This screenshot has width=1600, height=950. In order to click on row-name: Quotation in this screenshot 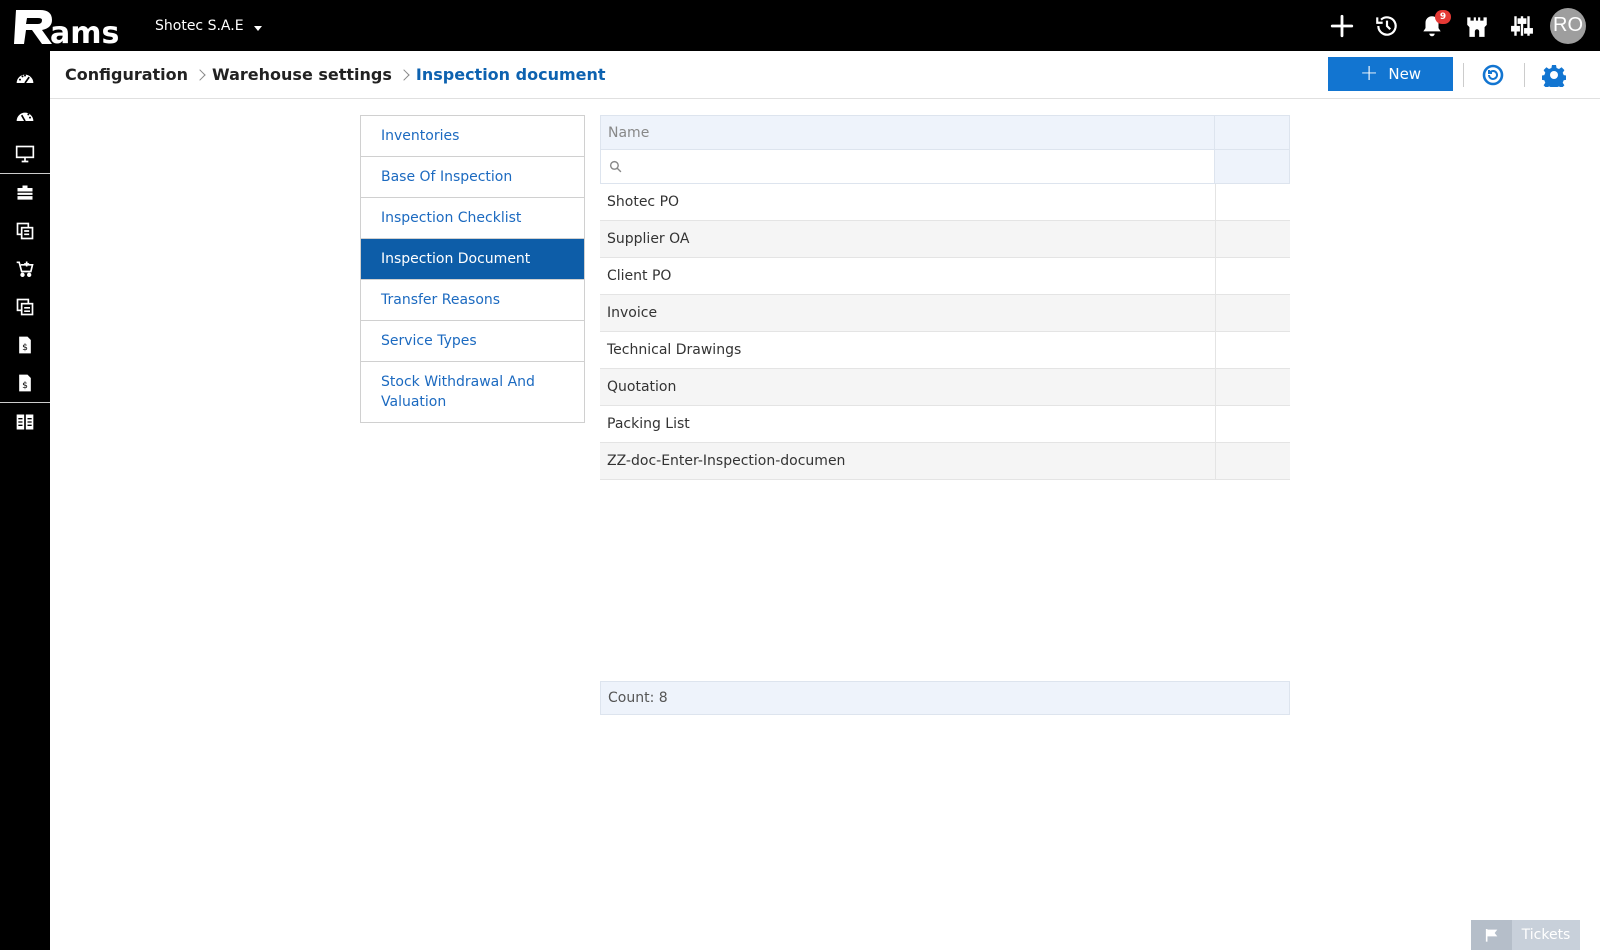, I will do `click(908, 387)`.